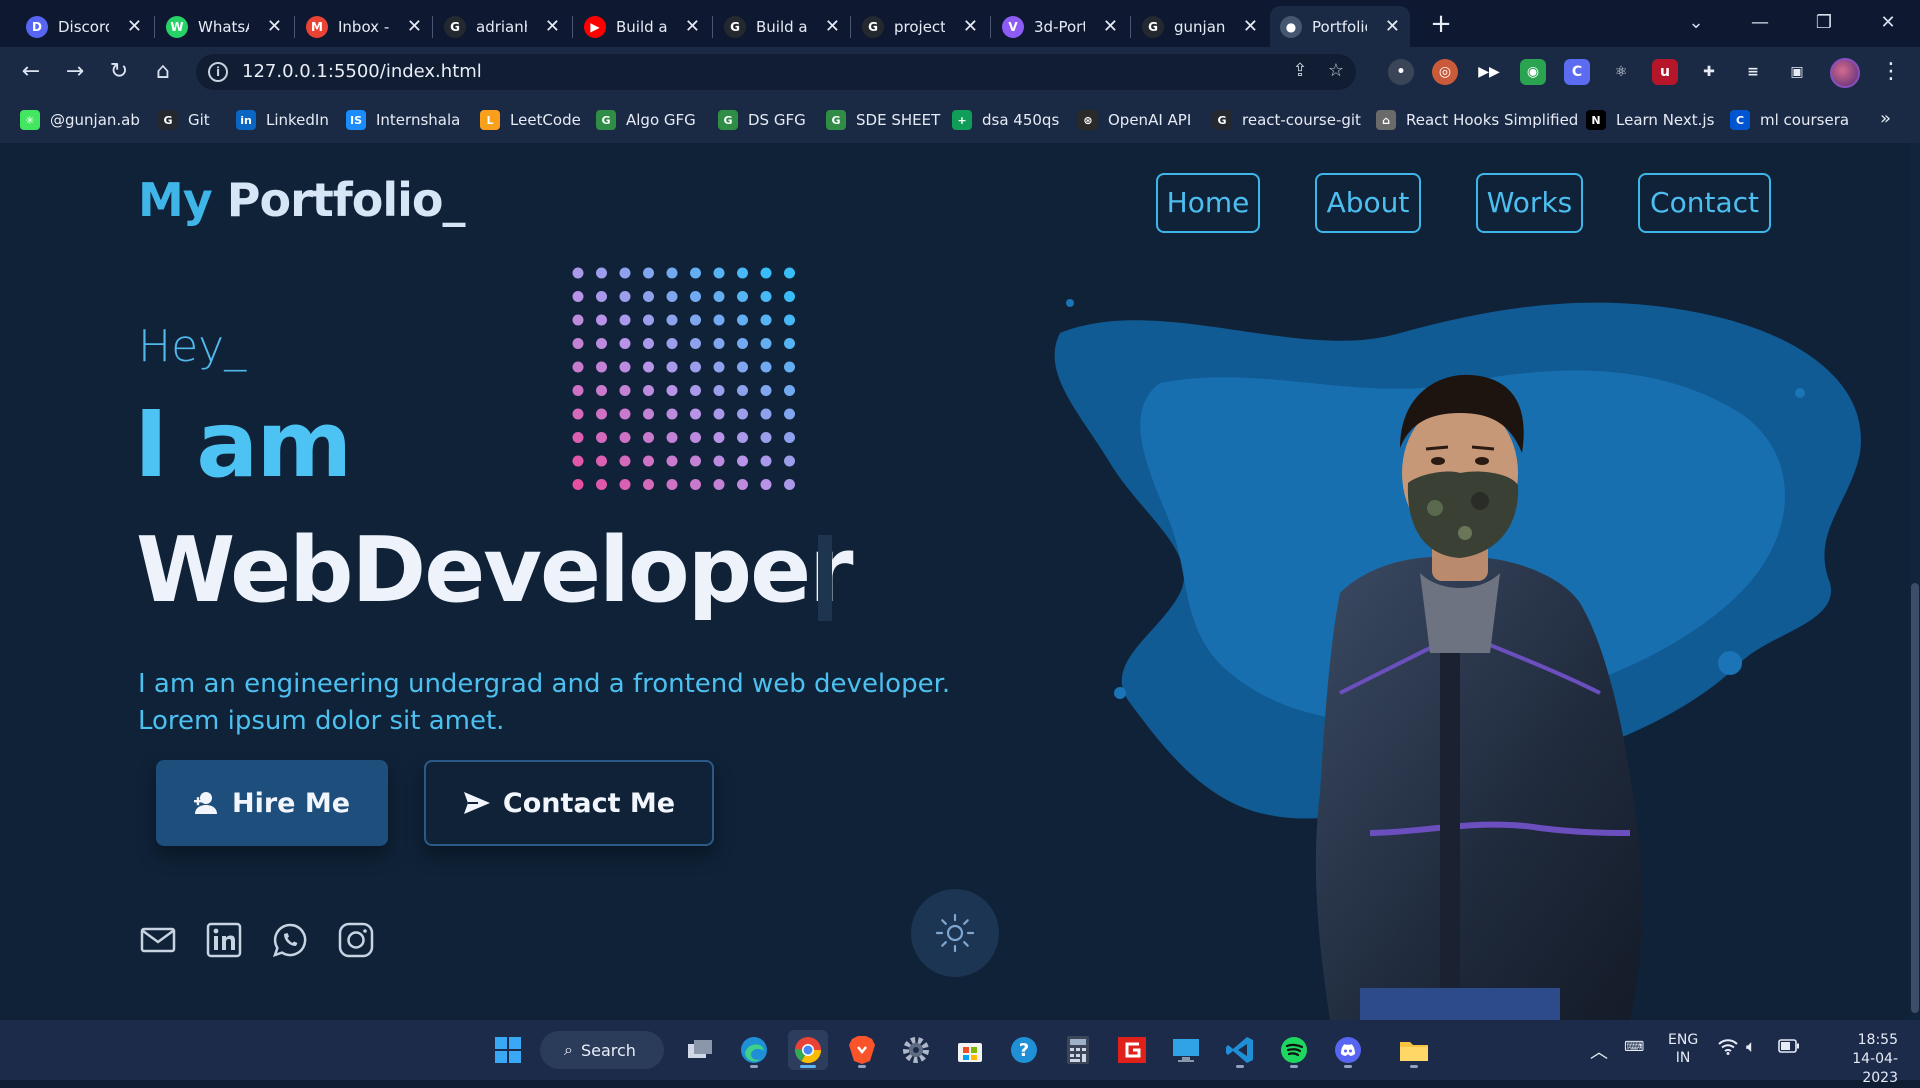  What do you see at coordinates (508, 1050) in the screenshot?
I see `windows-start-icon` at bounding box center [508, 1050].